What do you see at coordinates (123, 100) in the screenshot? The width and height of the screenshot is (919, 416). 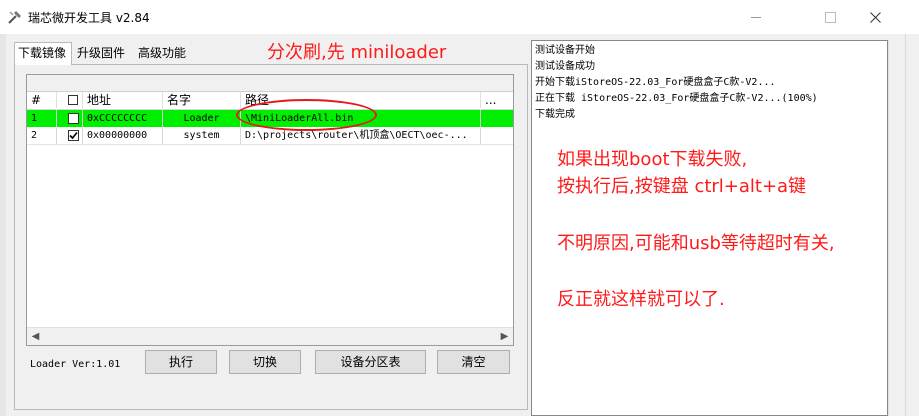 I see `col-header-address: 地址` at bounding box center [123, 100].